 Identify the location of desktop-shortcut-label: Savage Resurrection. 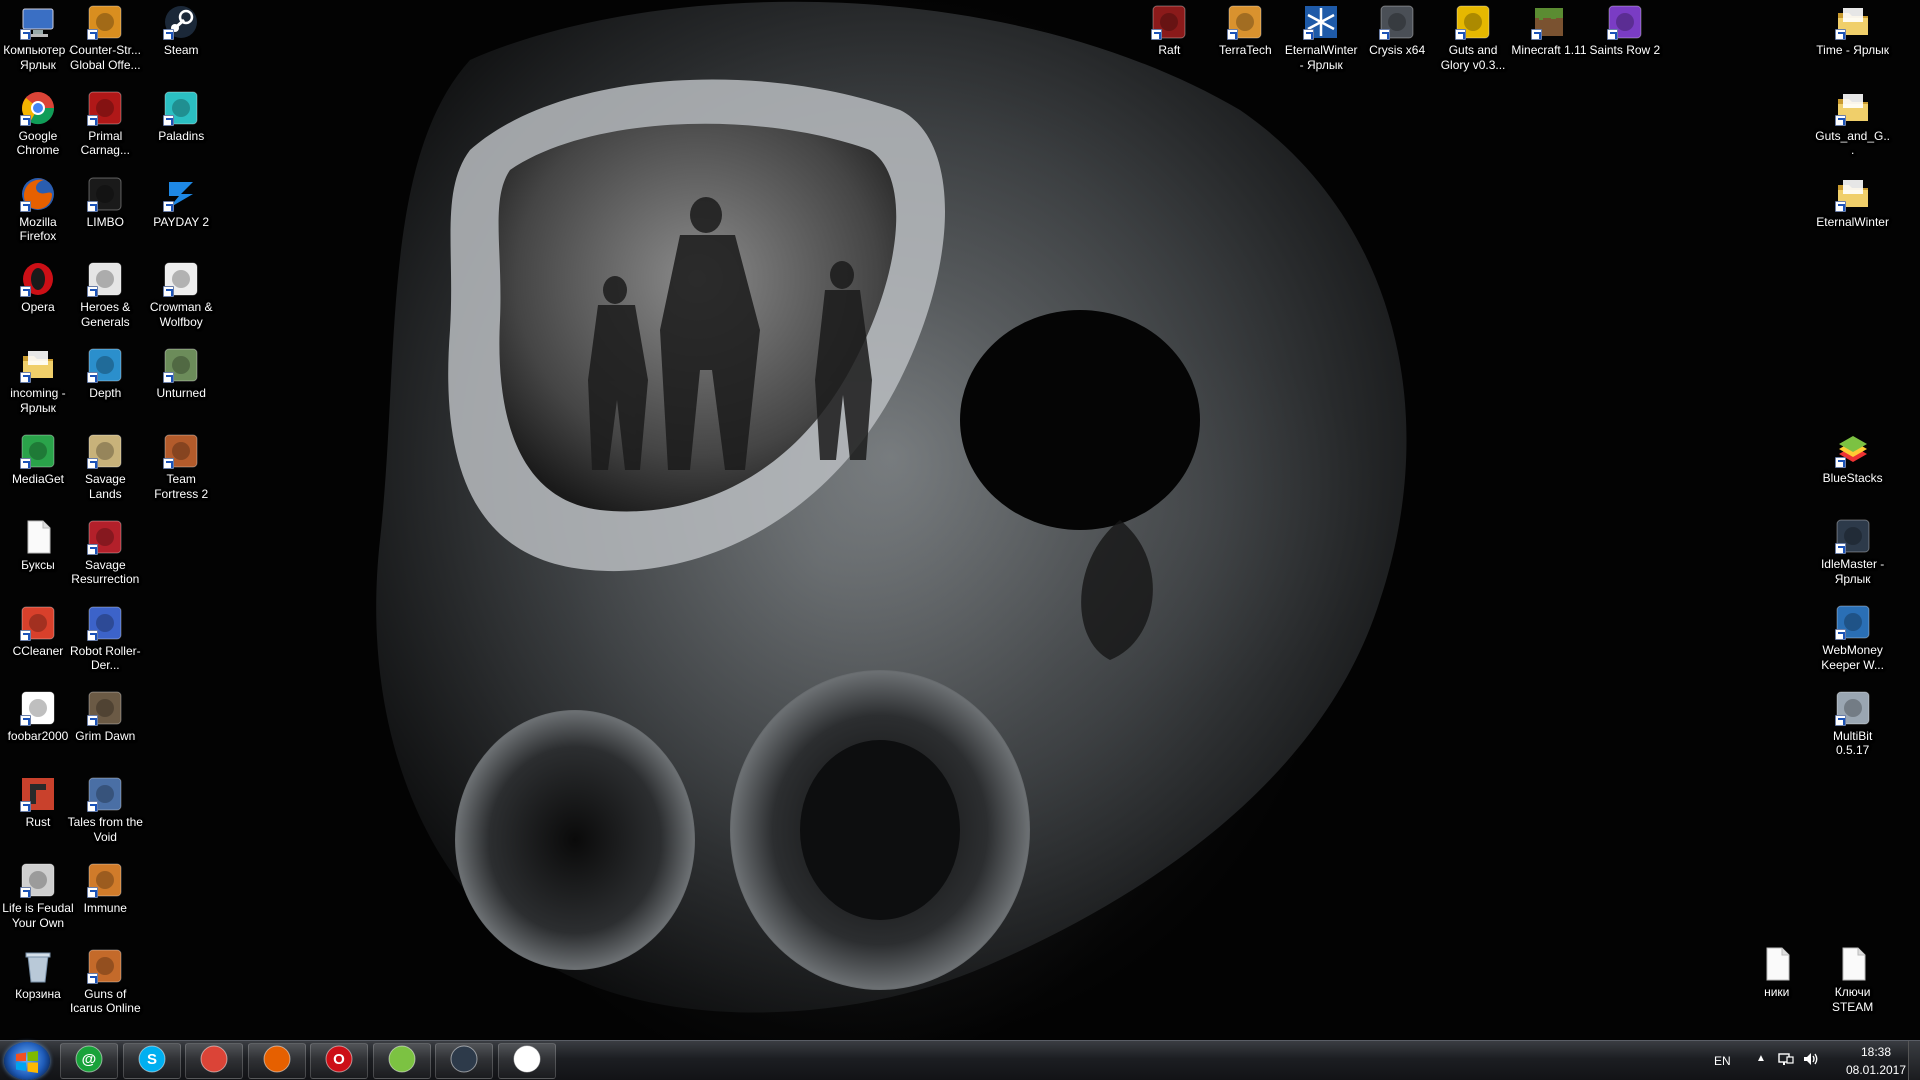
(105, 572).